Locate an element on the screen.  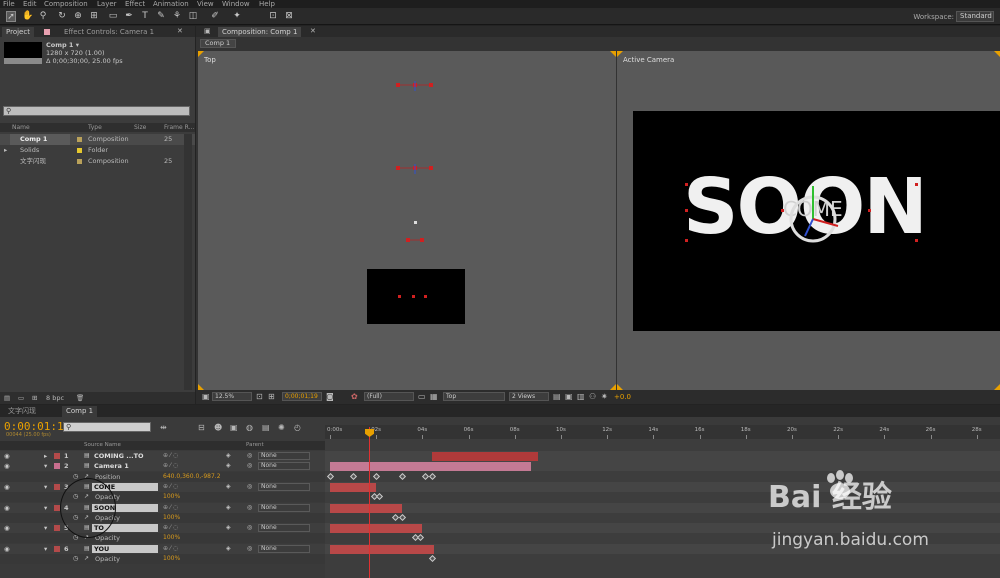
graph-icon: ↗ is located at coordinates (86, 559).